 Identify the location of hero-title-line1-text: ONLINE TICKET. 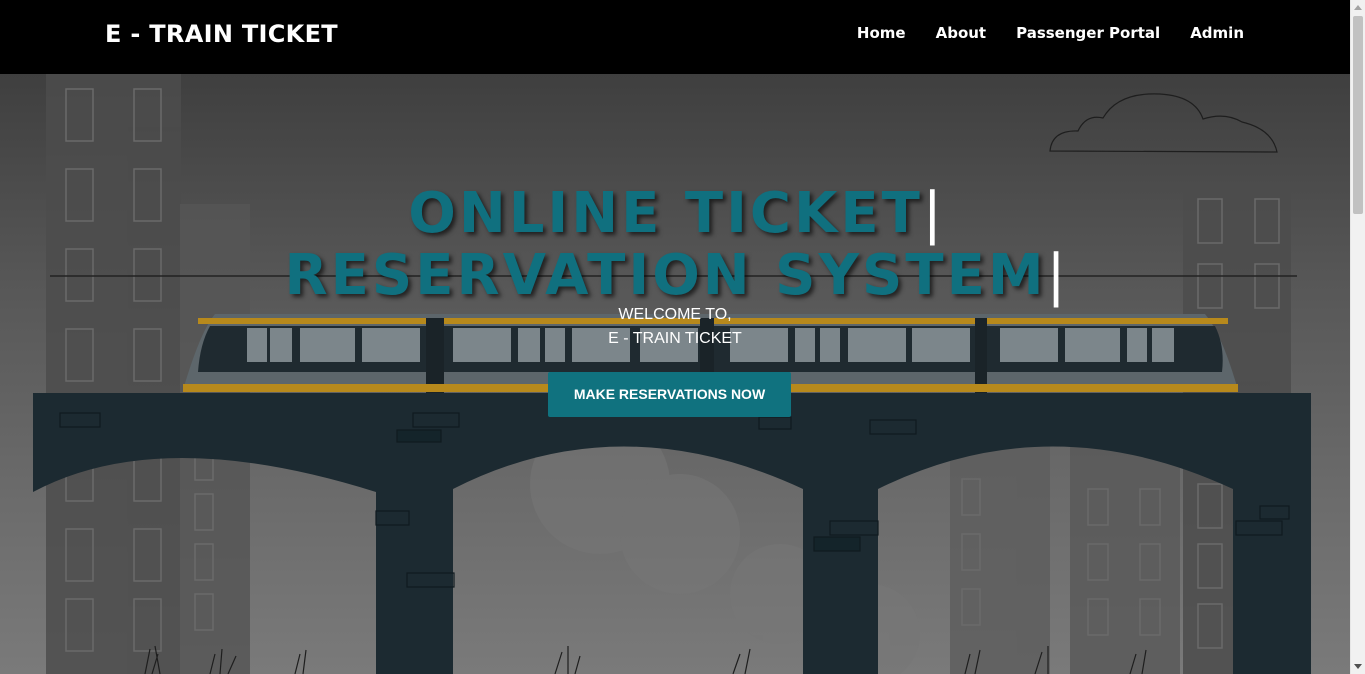
(665, 213).